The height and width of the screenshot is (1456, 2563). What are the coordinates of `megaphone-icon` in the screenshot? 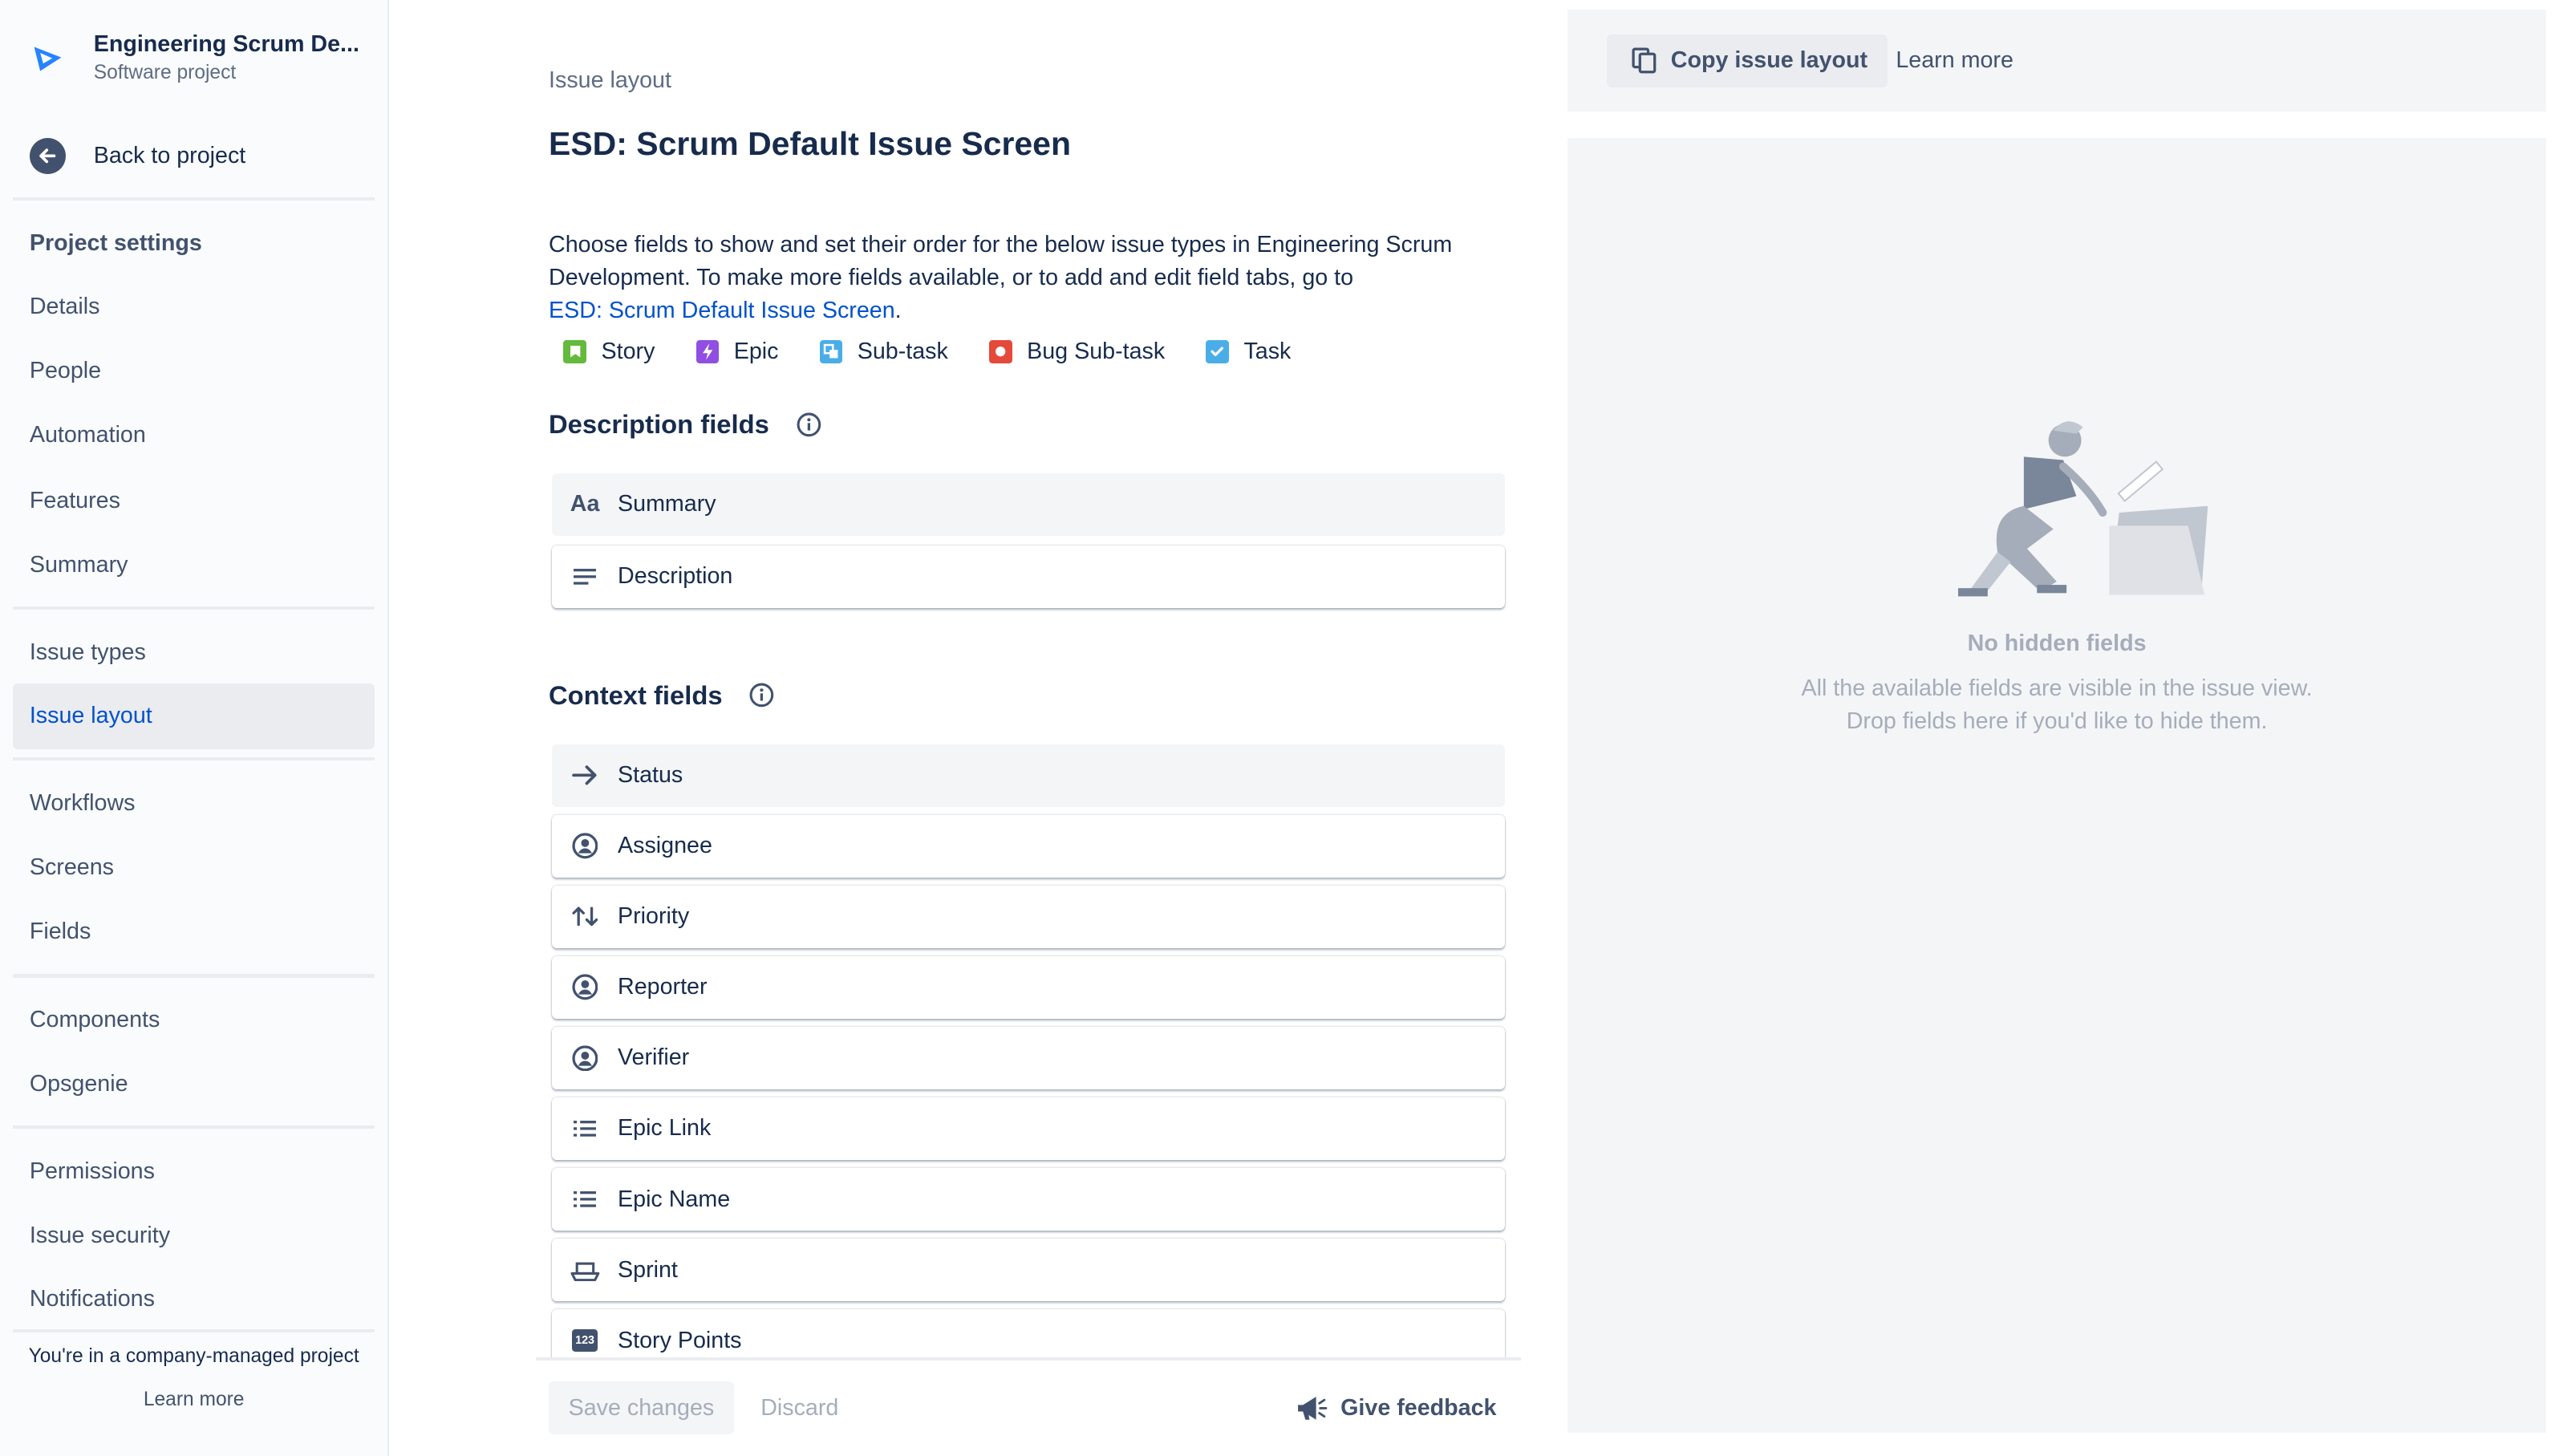 It's located at (1313, 1408).